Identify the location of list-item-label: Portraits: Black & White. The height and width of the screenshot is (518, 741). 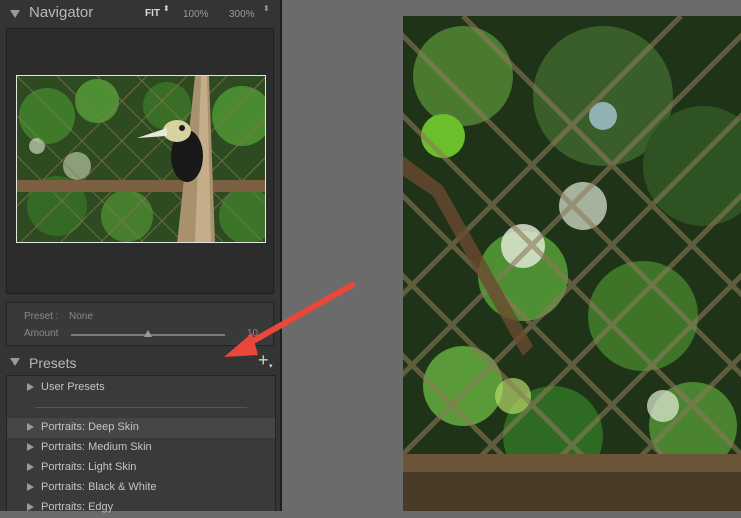
(99, 487).